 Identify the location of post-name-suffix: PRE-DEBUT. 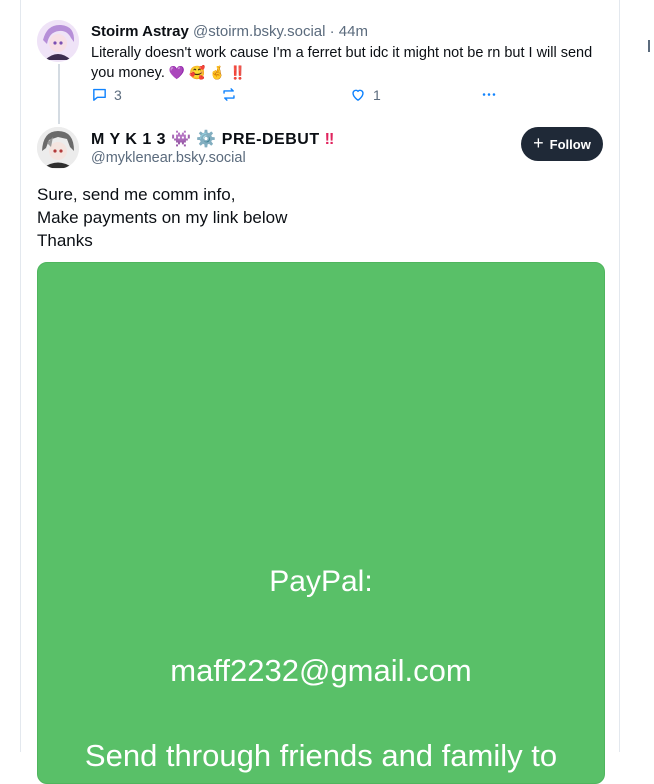
(270, 139).